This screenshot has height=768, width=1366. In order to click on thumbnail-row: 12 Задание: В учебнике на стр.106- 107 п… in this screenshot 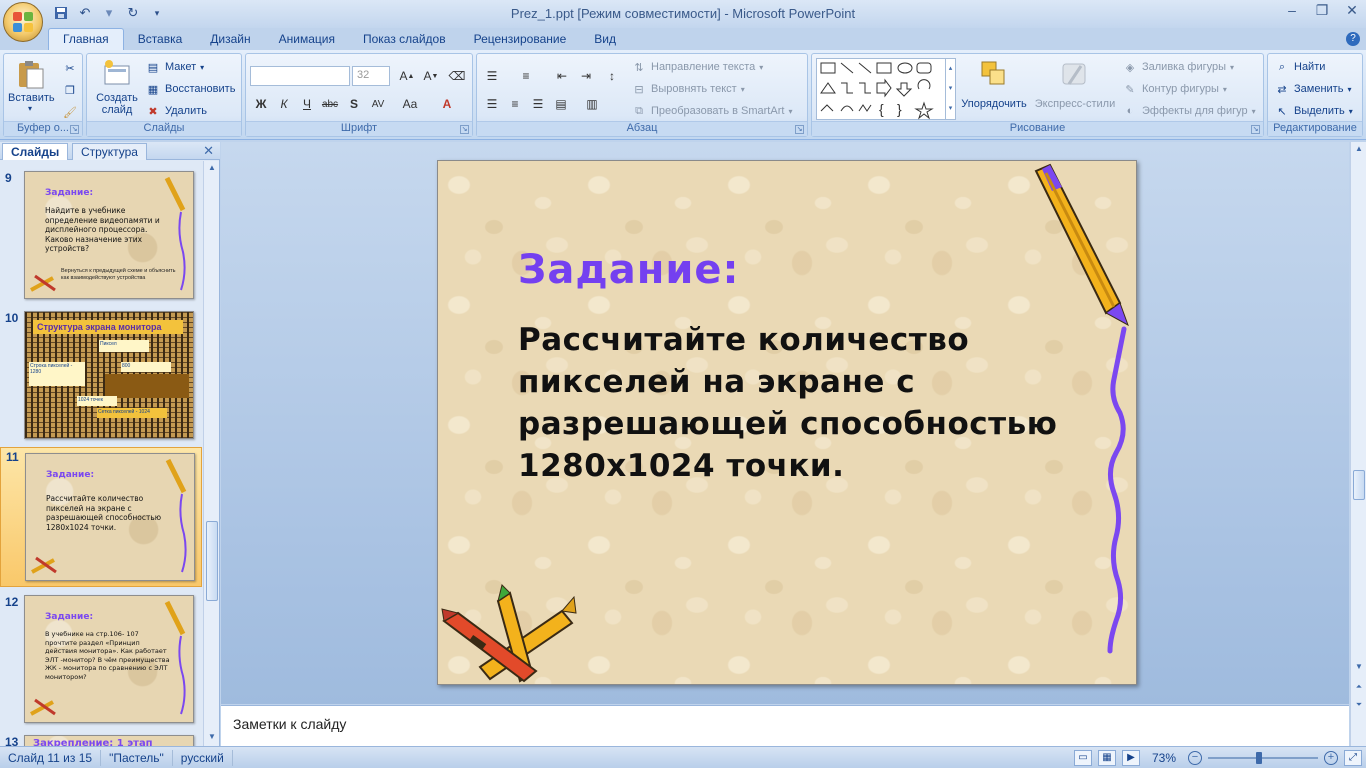, I will do `click(101, 659)`.